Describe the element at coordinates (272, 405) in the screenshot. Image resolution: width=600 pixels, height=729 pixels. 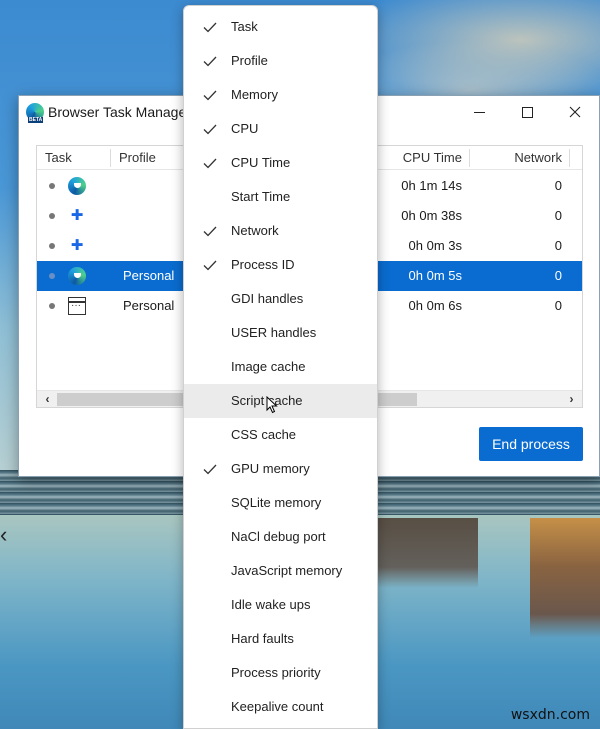
I see `mouse-cursor-icon` at that location.